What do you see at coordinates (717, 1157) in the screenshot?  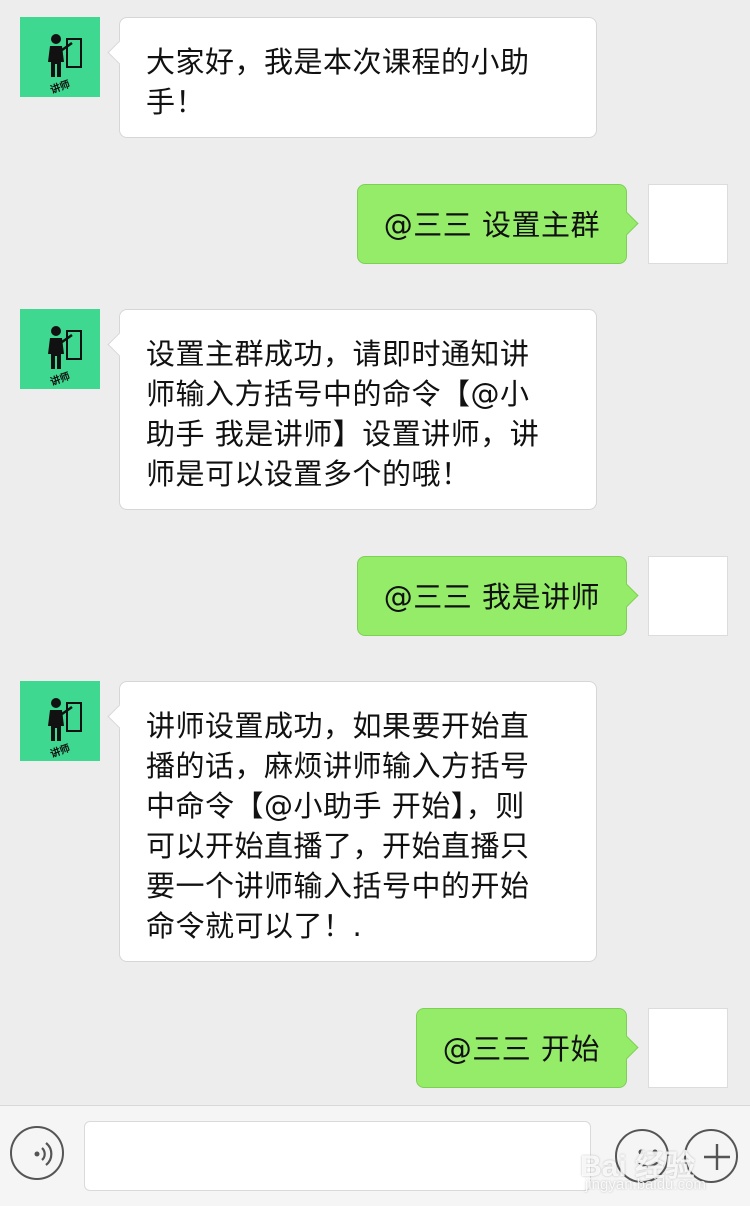 I see `plus-icon` at bounding box center [717, 1157].